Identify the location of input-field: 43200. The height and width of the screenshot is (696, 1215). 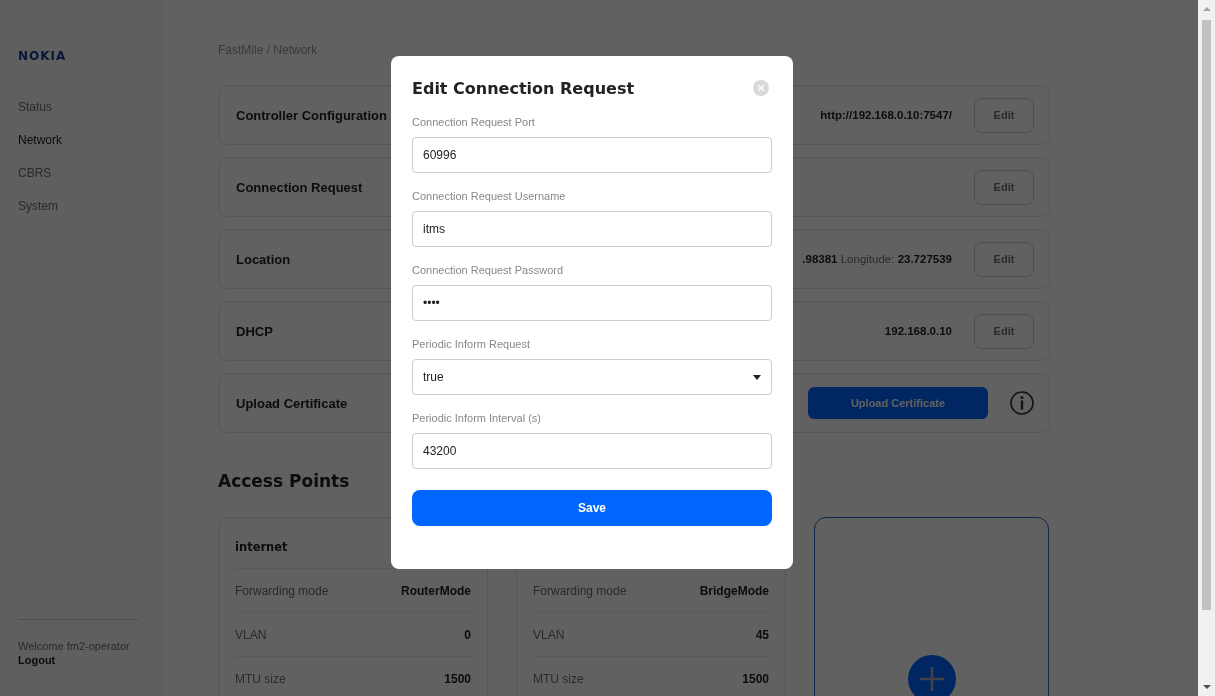
(592, 451).